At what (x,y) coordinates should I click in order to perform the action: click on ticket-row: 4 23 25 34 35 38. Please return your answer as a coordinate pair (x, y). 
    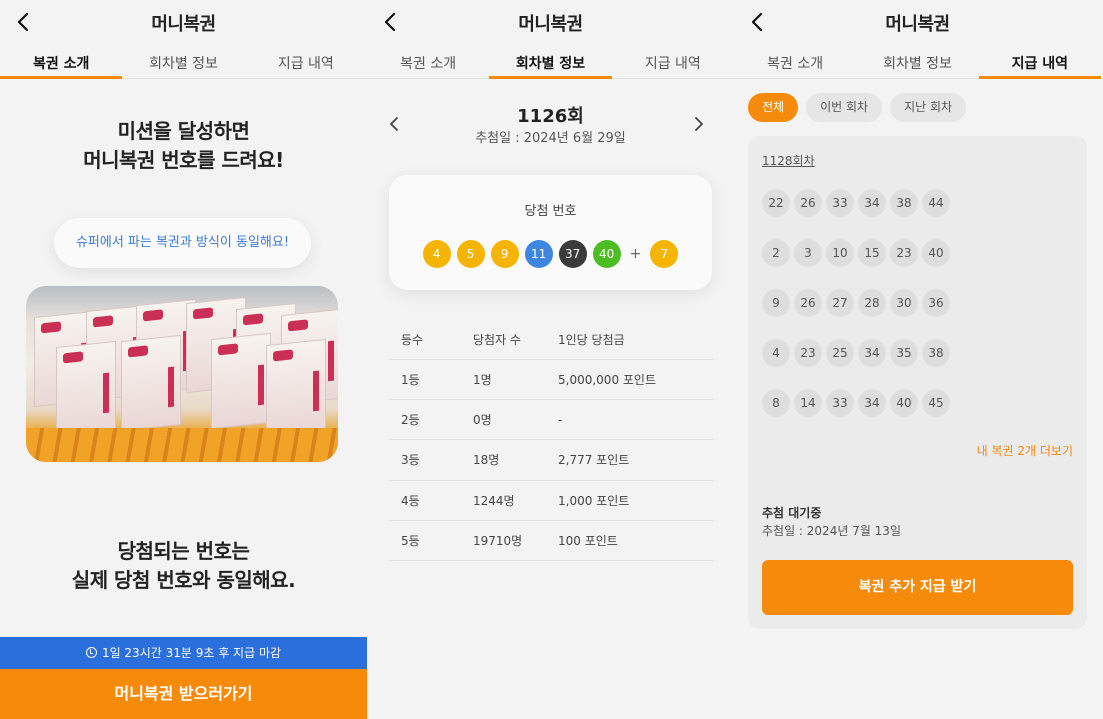
    Looking at the image, I should click on (856, 353).